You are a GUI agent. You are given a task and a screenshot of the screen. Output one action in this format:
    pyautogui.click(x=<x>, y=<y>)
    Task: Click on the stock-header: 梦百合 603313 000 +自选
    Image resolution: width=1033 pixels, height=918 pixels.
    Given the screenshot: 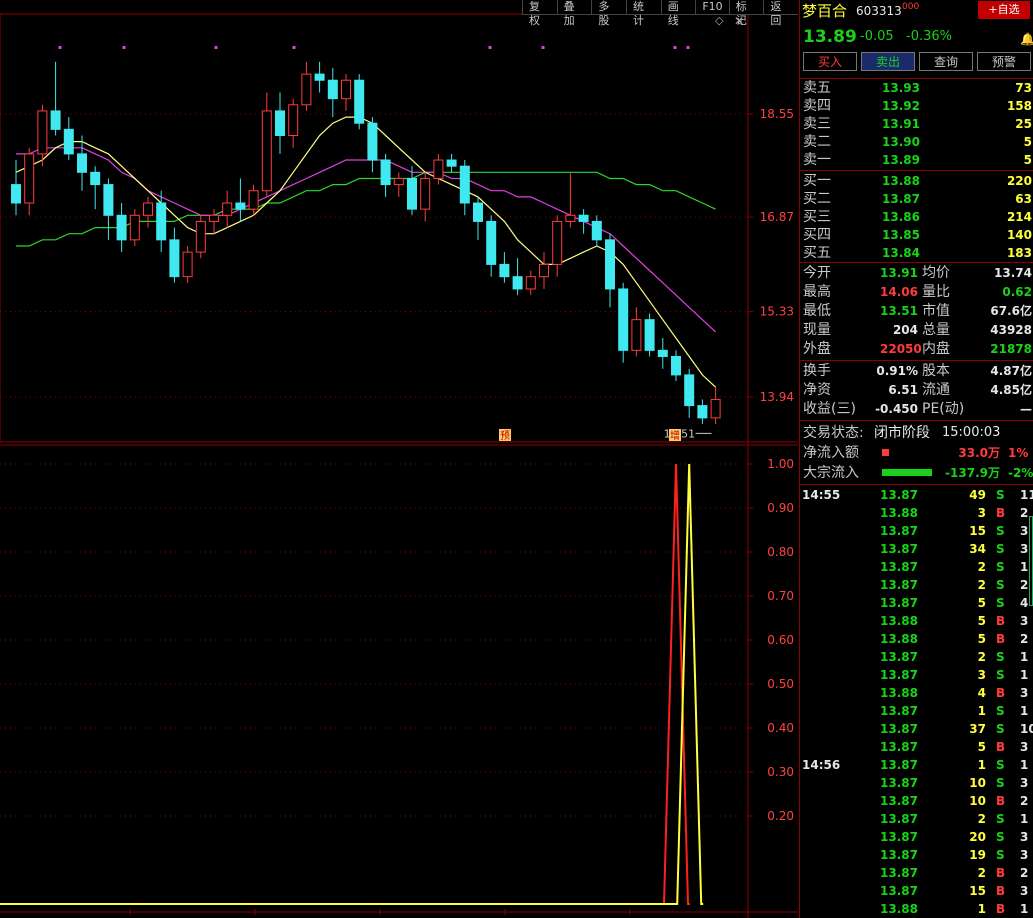 What is the action you would take?
    pyautogui.click(x=916, y=11)
    